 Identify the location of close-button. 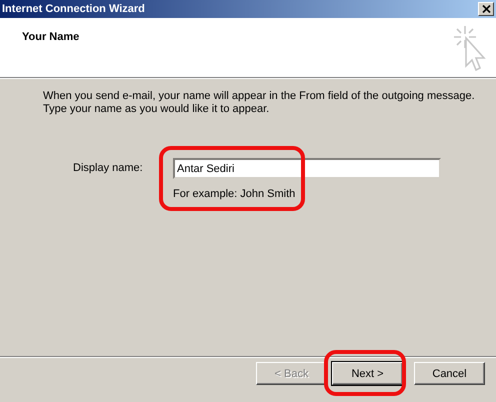
(486, 9).